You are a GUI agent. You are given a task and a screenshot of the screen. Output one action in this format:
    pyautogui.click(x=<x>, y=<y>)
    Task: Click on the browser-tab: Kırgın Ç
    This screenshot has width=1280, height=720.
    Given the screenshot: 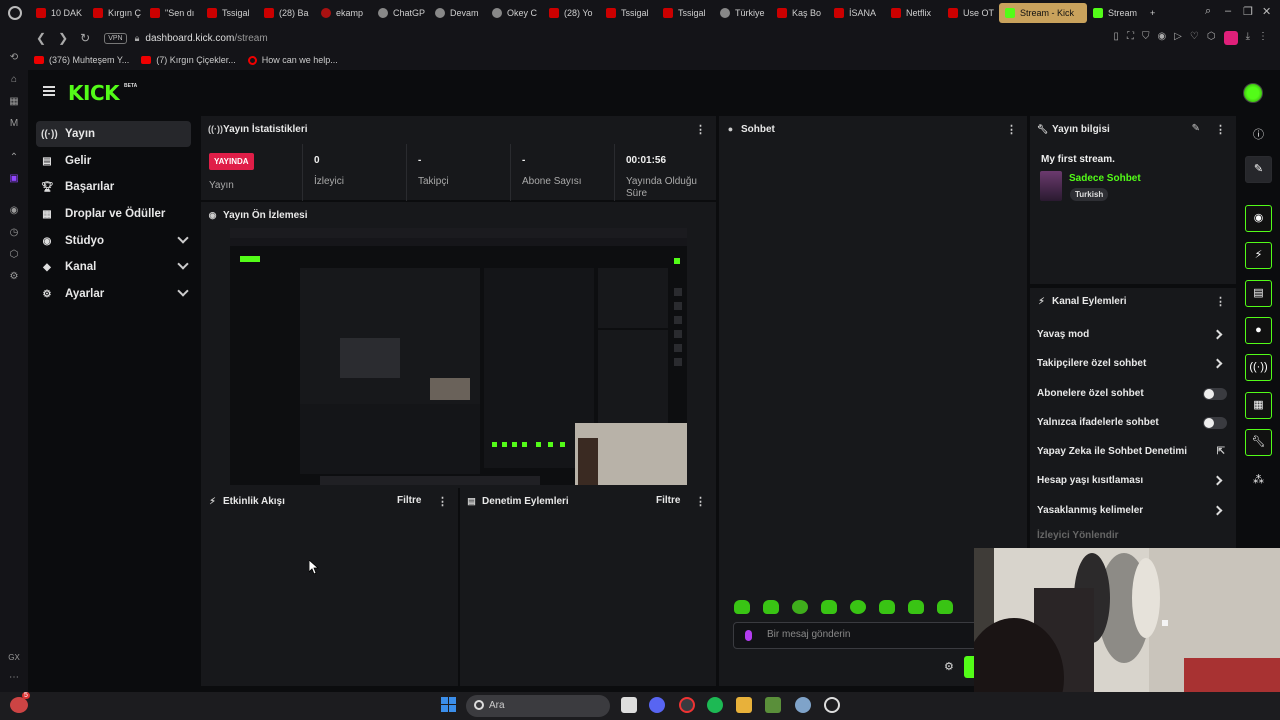 What is the action you would take?
    pyautogui.click(x=115, y=13)
    